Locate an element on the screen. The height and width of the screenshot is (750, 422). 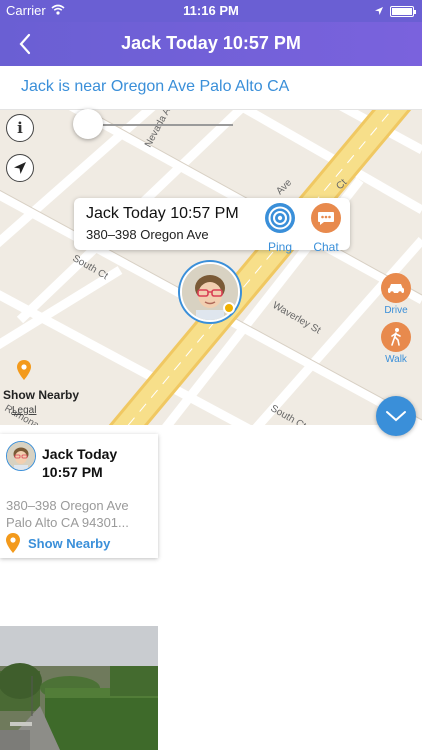
car-icon is located at coordinates (396, 288).